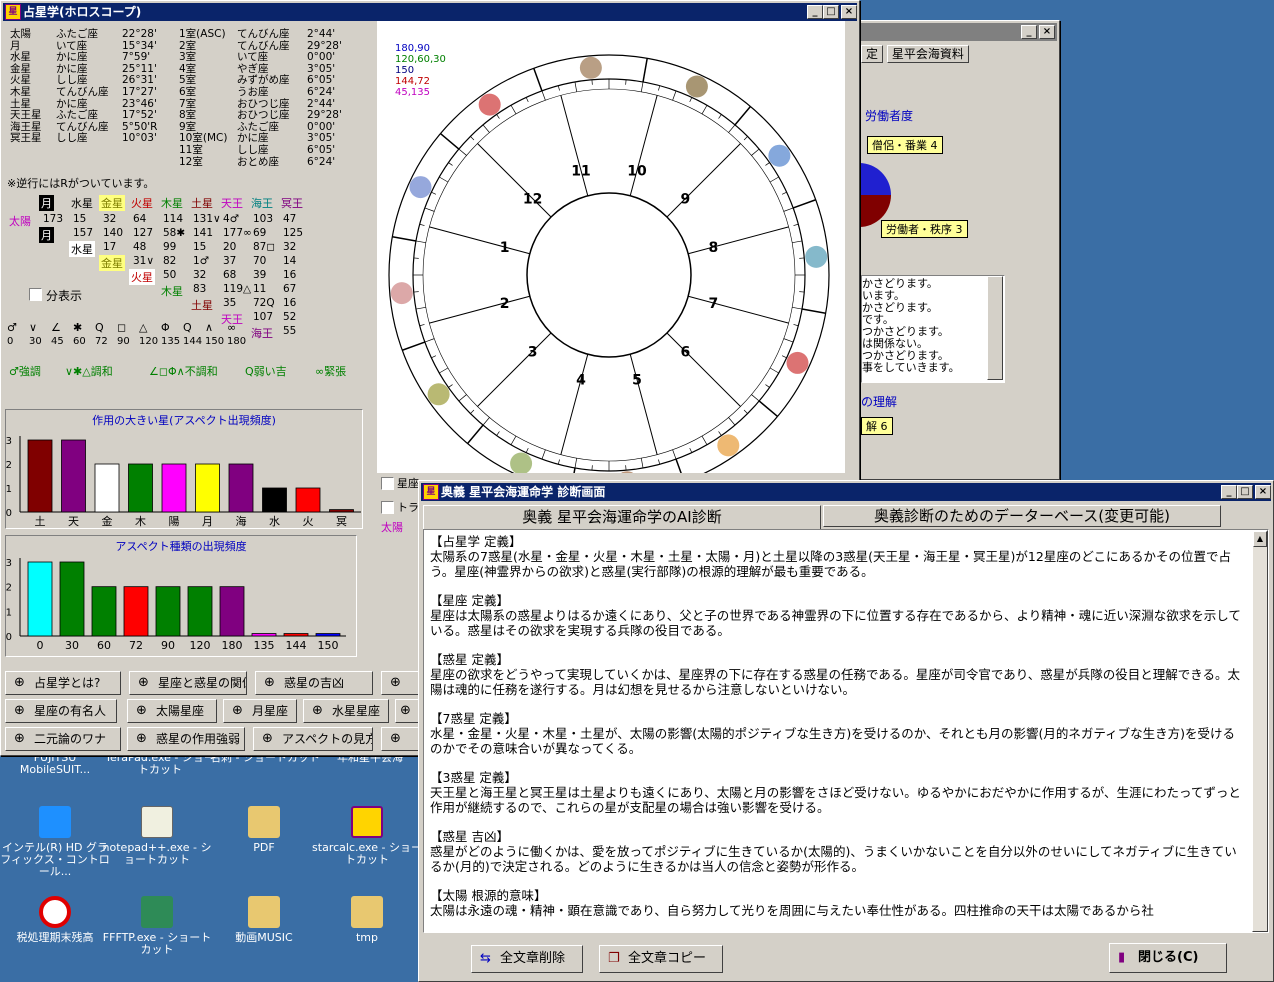 This screenshot has height=982, width=1274. Describe the element at coordinates (63, 739) in the screenshot. I see `button-dualism: ⊕ 二元論のワナ` at that location.